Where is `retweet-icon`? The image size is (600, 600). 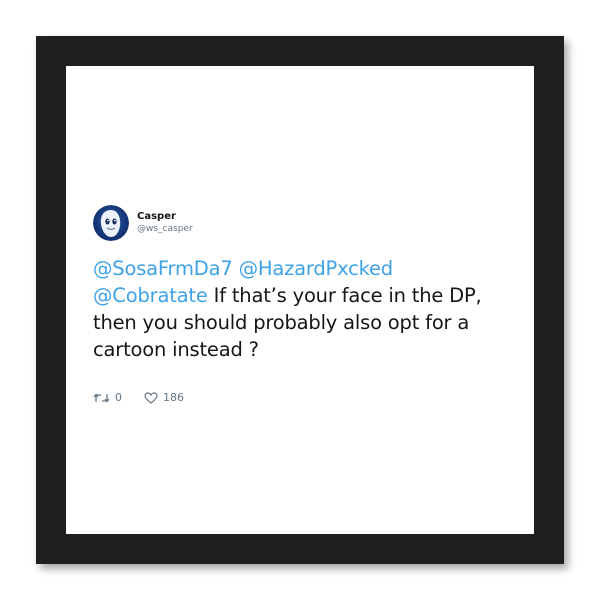 retweet-icon is located at coordinates (101, 397).